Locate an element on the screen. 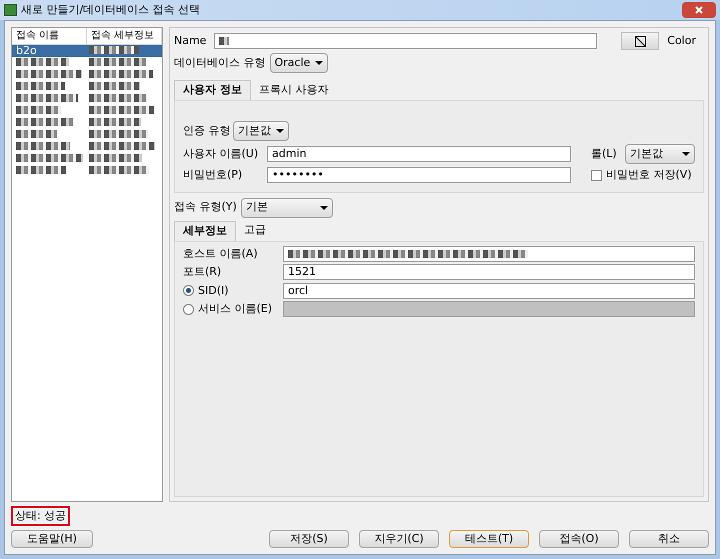 Image resolution: width=720 pixels, height=559 pixels. role-dropdown: 기본값 is located at coordinates (660, 154).